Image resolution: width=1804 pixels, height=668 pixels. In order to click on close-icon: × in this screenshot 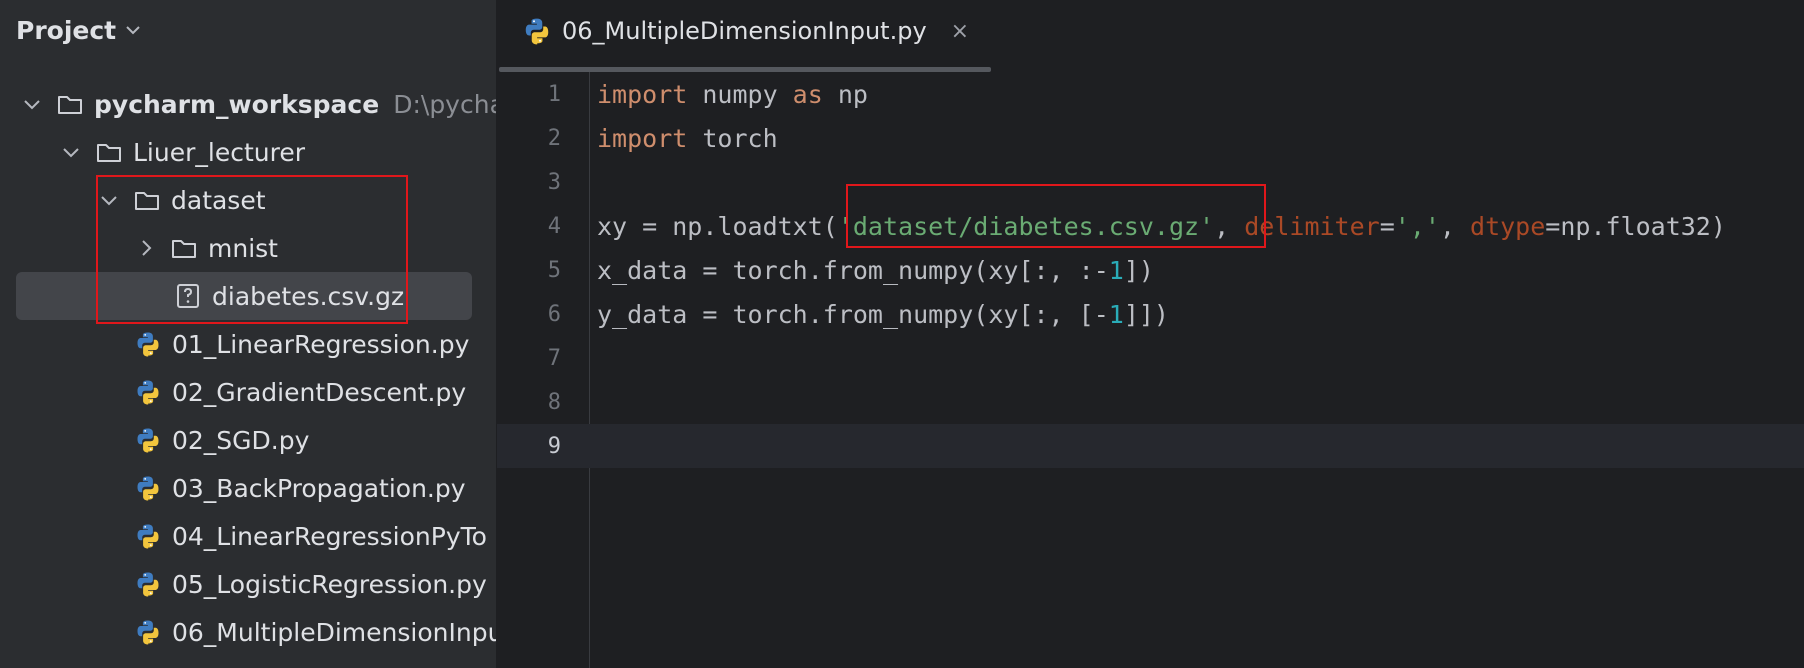, I will do `click(960, 31)`.